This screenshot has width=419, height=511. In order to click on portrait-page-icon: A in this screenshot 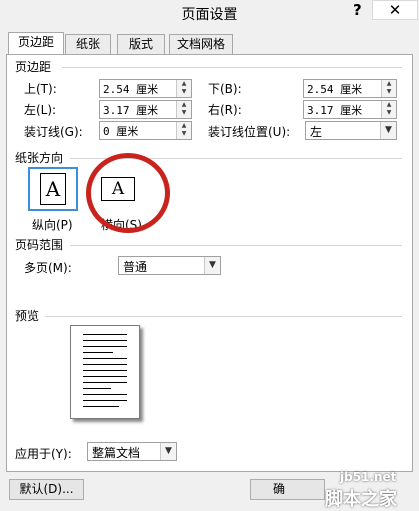, I will do `click(53, 189)`.